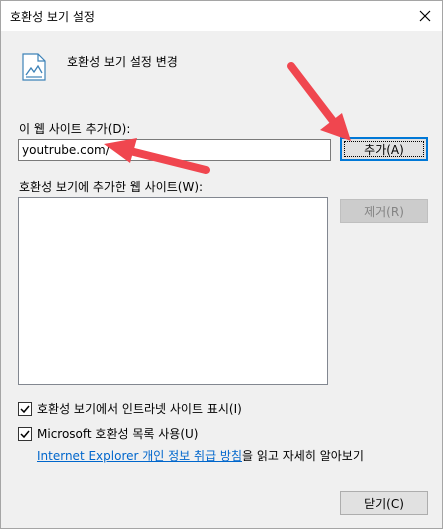 The width and height of the screenshot is (443, 529). I want to click on intranet-option-label: 호환성 보기에서 인트라넷 사이트 표시(I), so click(139, 409).